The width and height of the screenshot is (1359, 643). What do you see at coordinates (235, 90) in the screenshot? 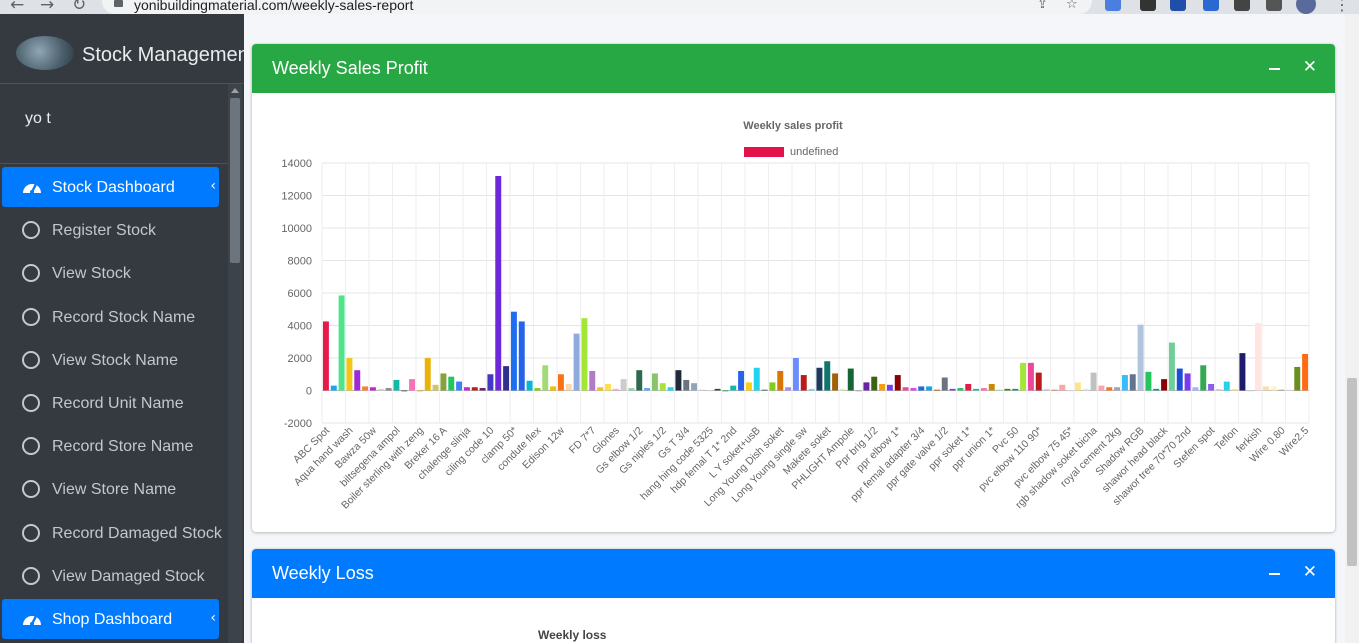
I see `scroll-up-arrow-icon` at bounding box center [235, 90].